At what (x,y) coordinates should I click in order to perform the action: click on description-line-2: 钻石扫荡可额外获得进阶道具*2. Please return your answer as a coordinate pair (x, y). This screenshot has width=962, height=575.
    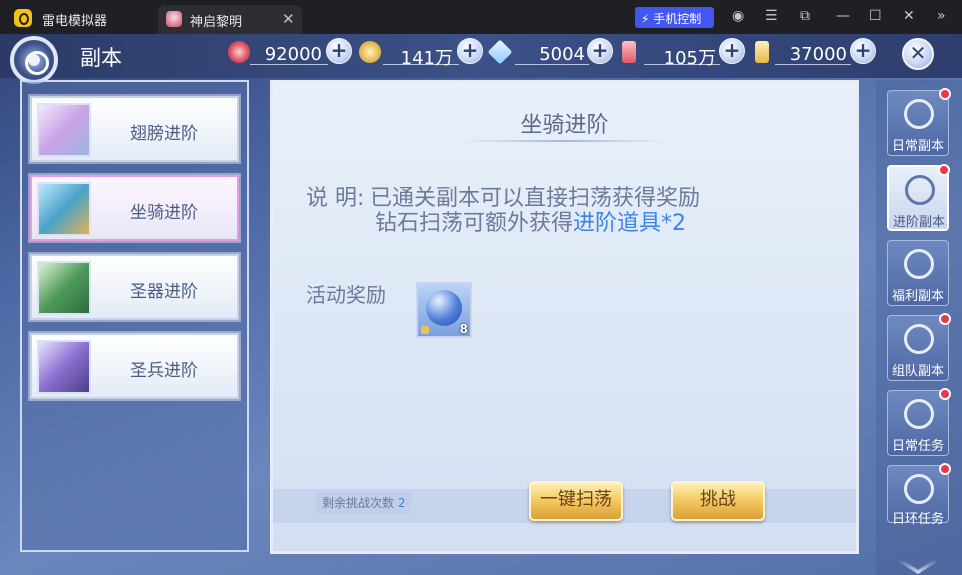
    Looking at the image, I should click on (530, 221).